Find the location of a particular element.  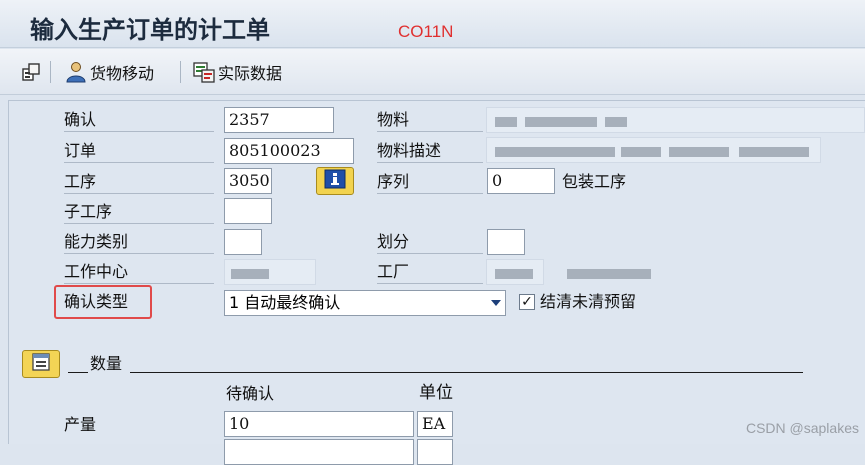

goods-movement-label: 货物移动 is located at coordinates (122, 72).